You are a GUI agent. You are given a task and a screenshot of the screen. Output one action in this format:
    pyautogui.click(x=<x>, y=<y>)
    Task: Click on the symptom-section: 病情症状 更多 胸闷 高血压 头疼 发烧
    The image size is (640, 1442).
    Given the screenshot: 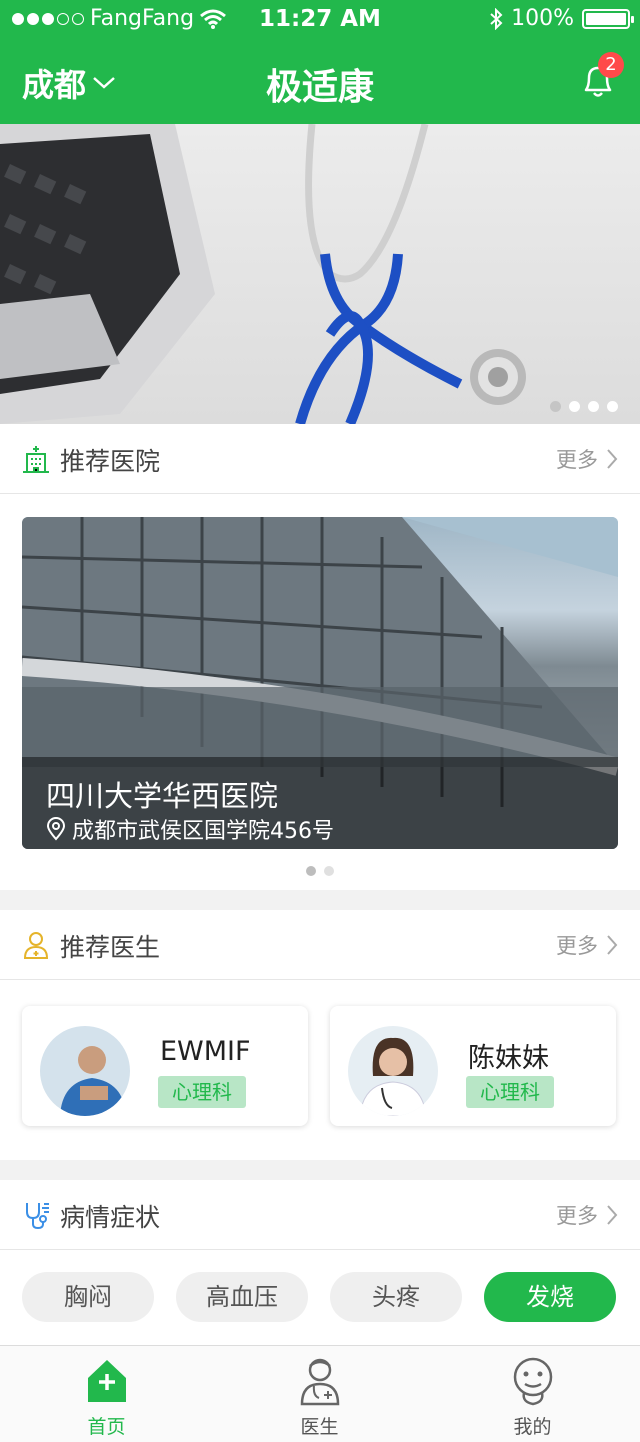 What is the action you would take?
    pyautogui.click(x=320, y=1262)
    